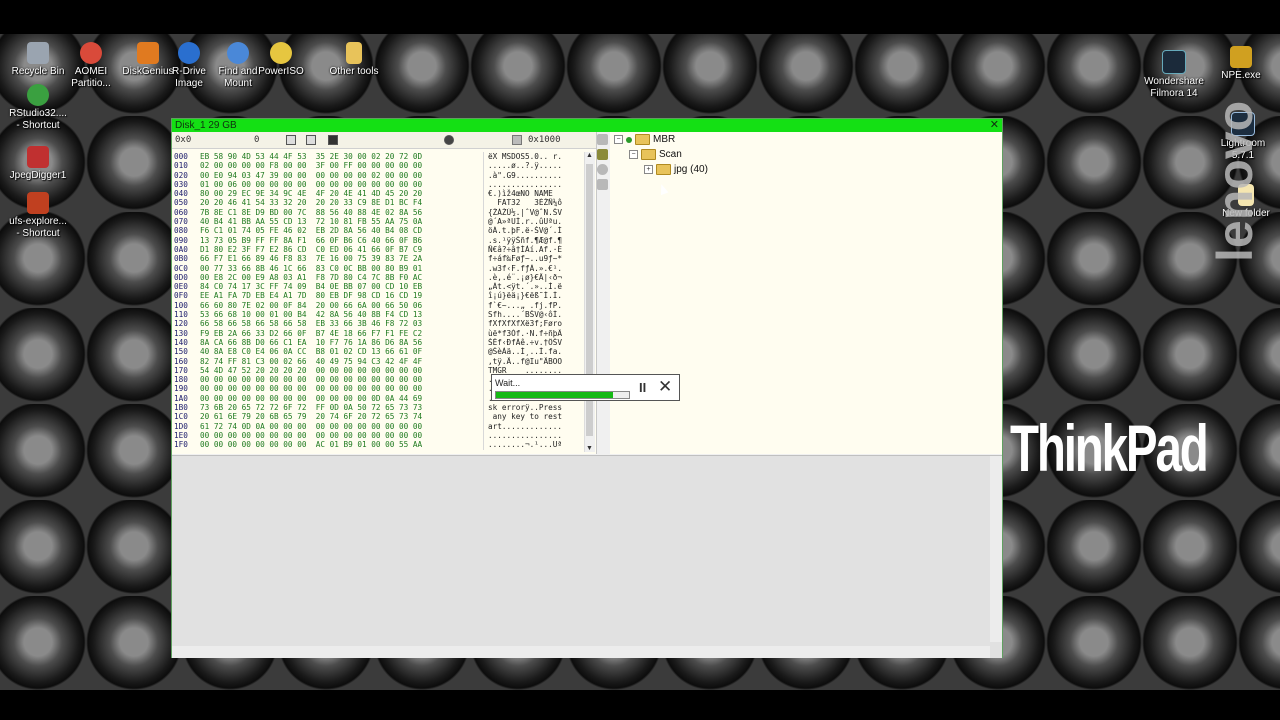 The image size is (1280, 720). Describe the element at coordinates (533, 194) in the screenshot. I see `hex-ascii: €.)ìž4œNO NAME` at that location.